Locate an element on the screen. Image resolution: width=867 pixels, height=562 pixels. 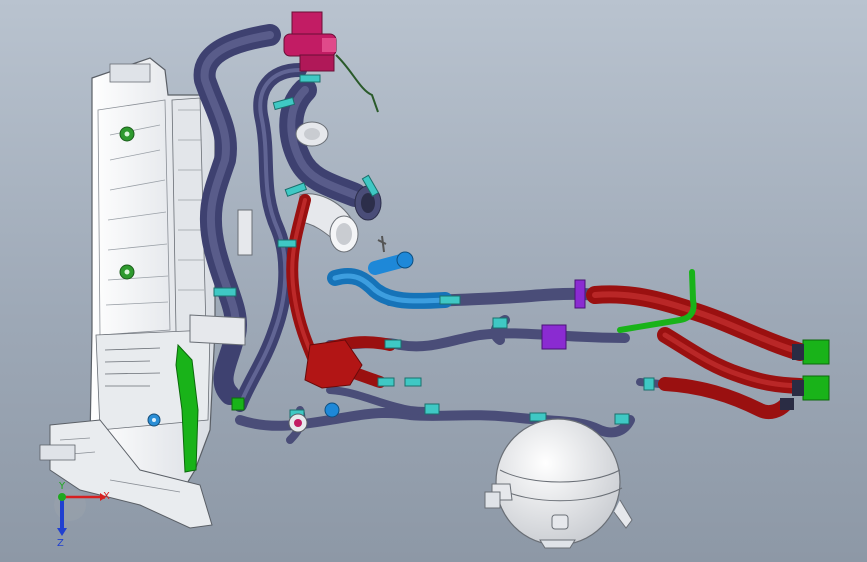
axis-label-z: Z is located at coordinates (60, 543).